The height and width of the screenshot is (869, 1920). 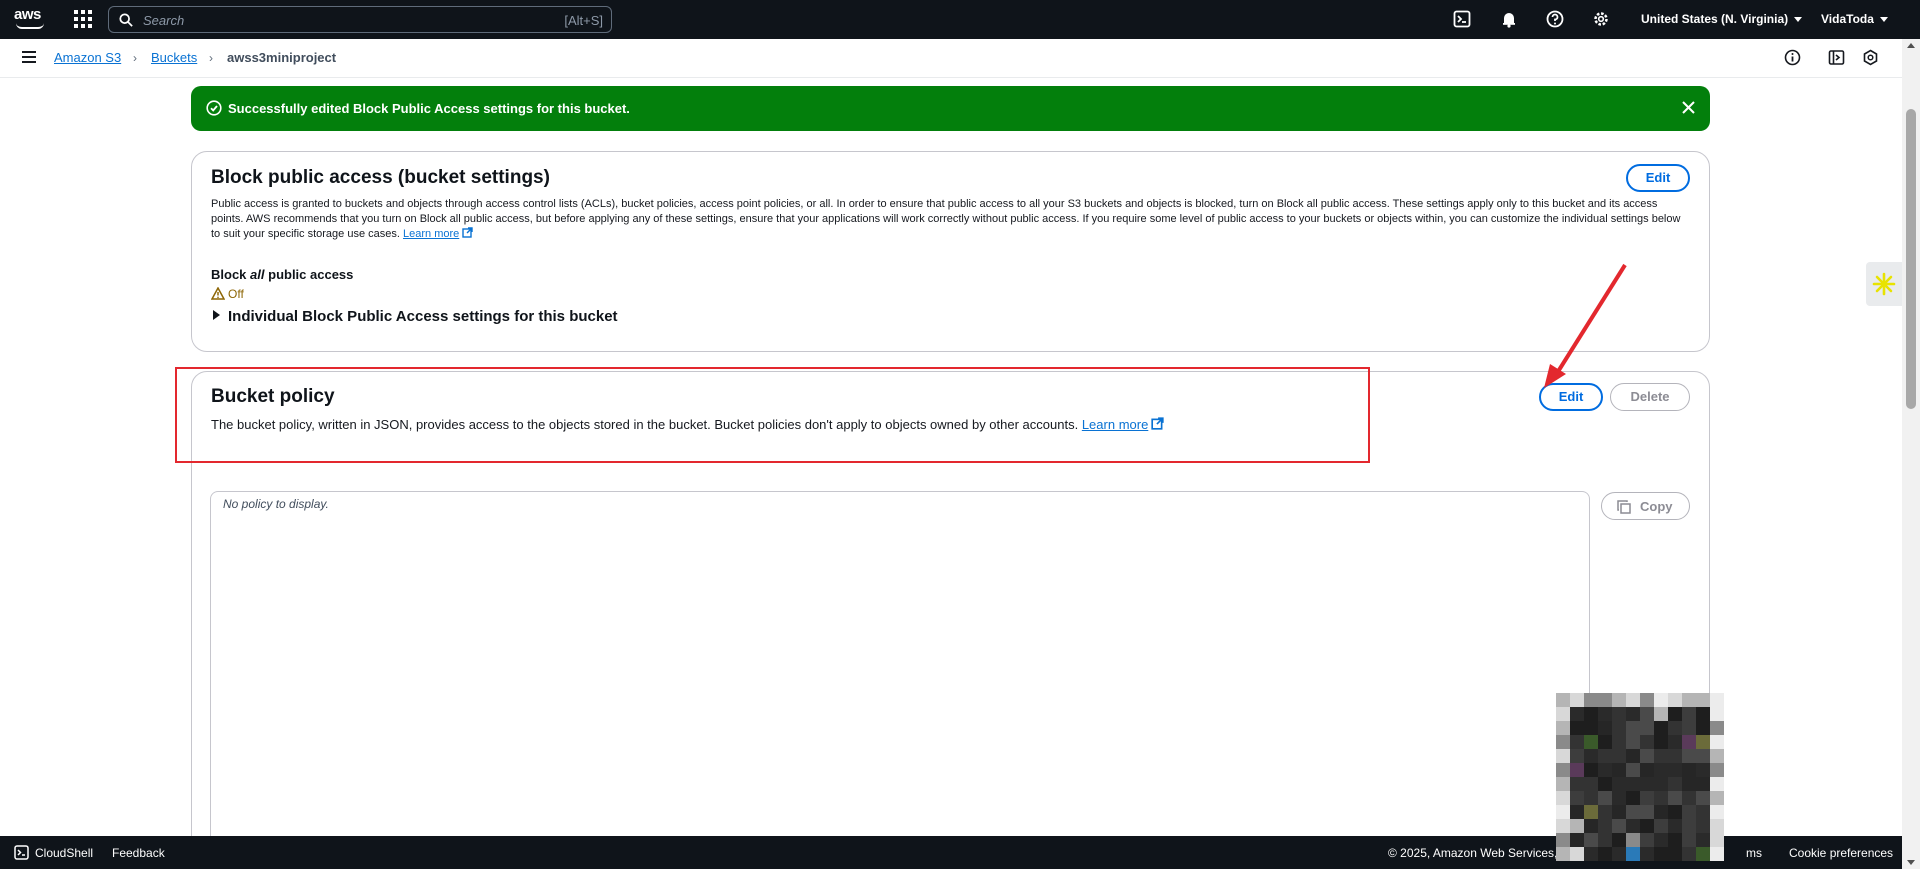 What do you see at coordinates (1555, 19) in the screenshot?
I see `help-icon` at bounding box center [1555, 19].